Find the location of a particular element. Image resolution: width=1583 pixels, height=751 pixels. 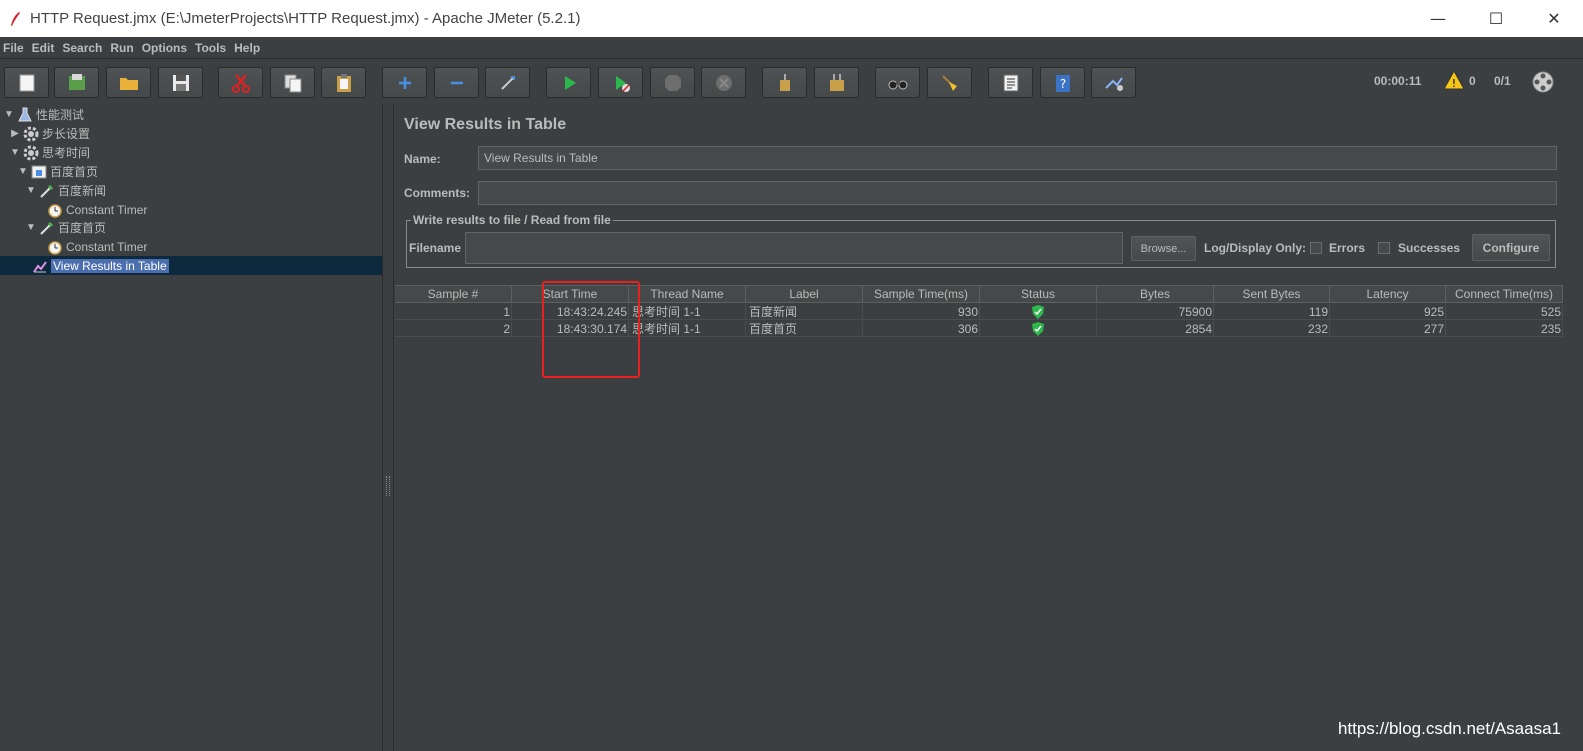

menu-edit: Edit is located at coordinates (44, 48).